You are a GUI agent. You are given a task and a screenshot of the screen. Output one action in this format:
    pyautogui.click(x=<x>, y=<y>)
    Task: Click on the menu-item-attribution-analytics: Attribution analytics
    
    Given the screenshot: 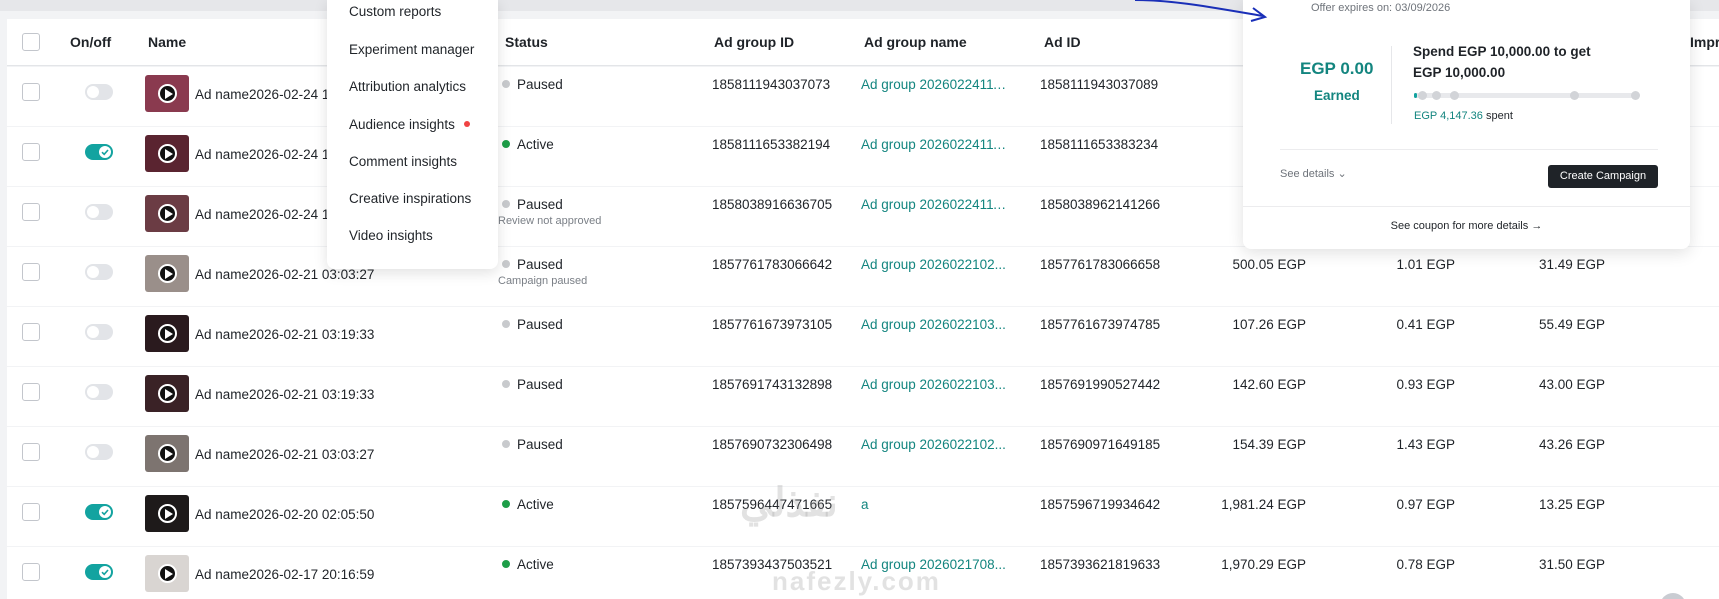 What is the action you would take?
    pyautogui.click(x=407, y=86)
    